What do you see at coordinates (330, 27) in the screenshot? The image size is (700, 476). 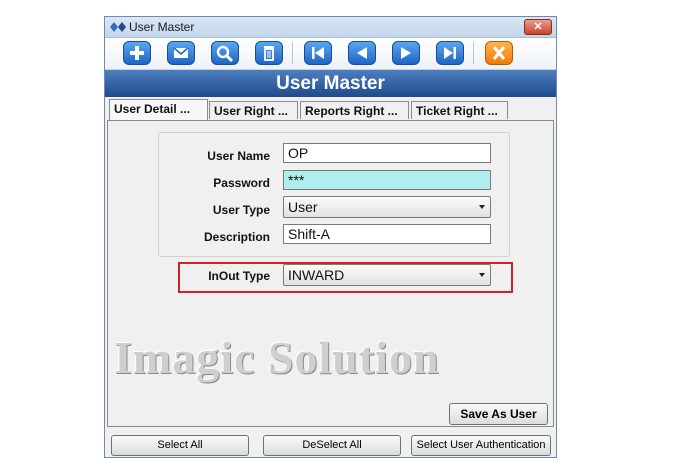 I see `title-bar: User Master ✕` at bounding box center [330, 27].